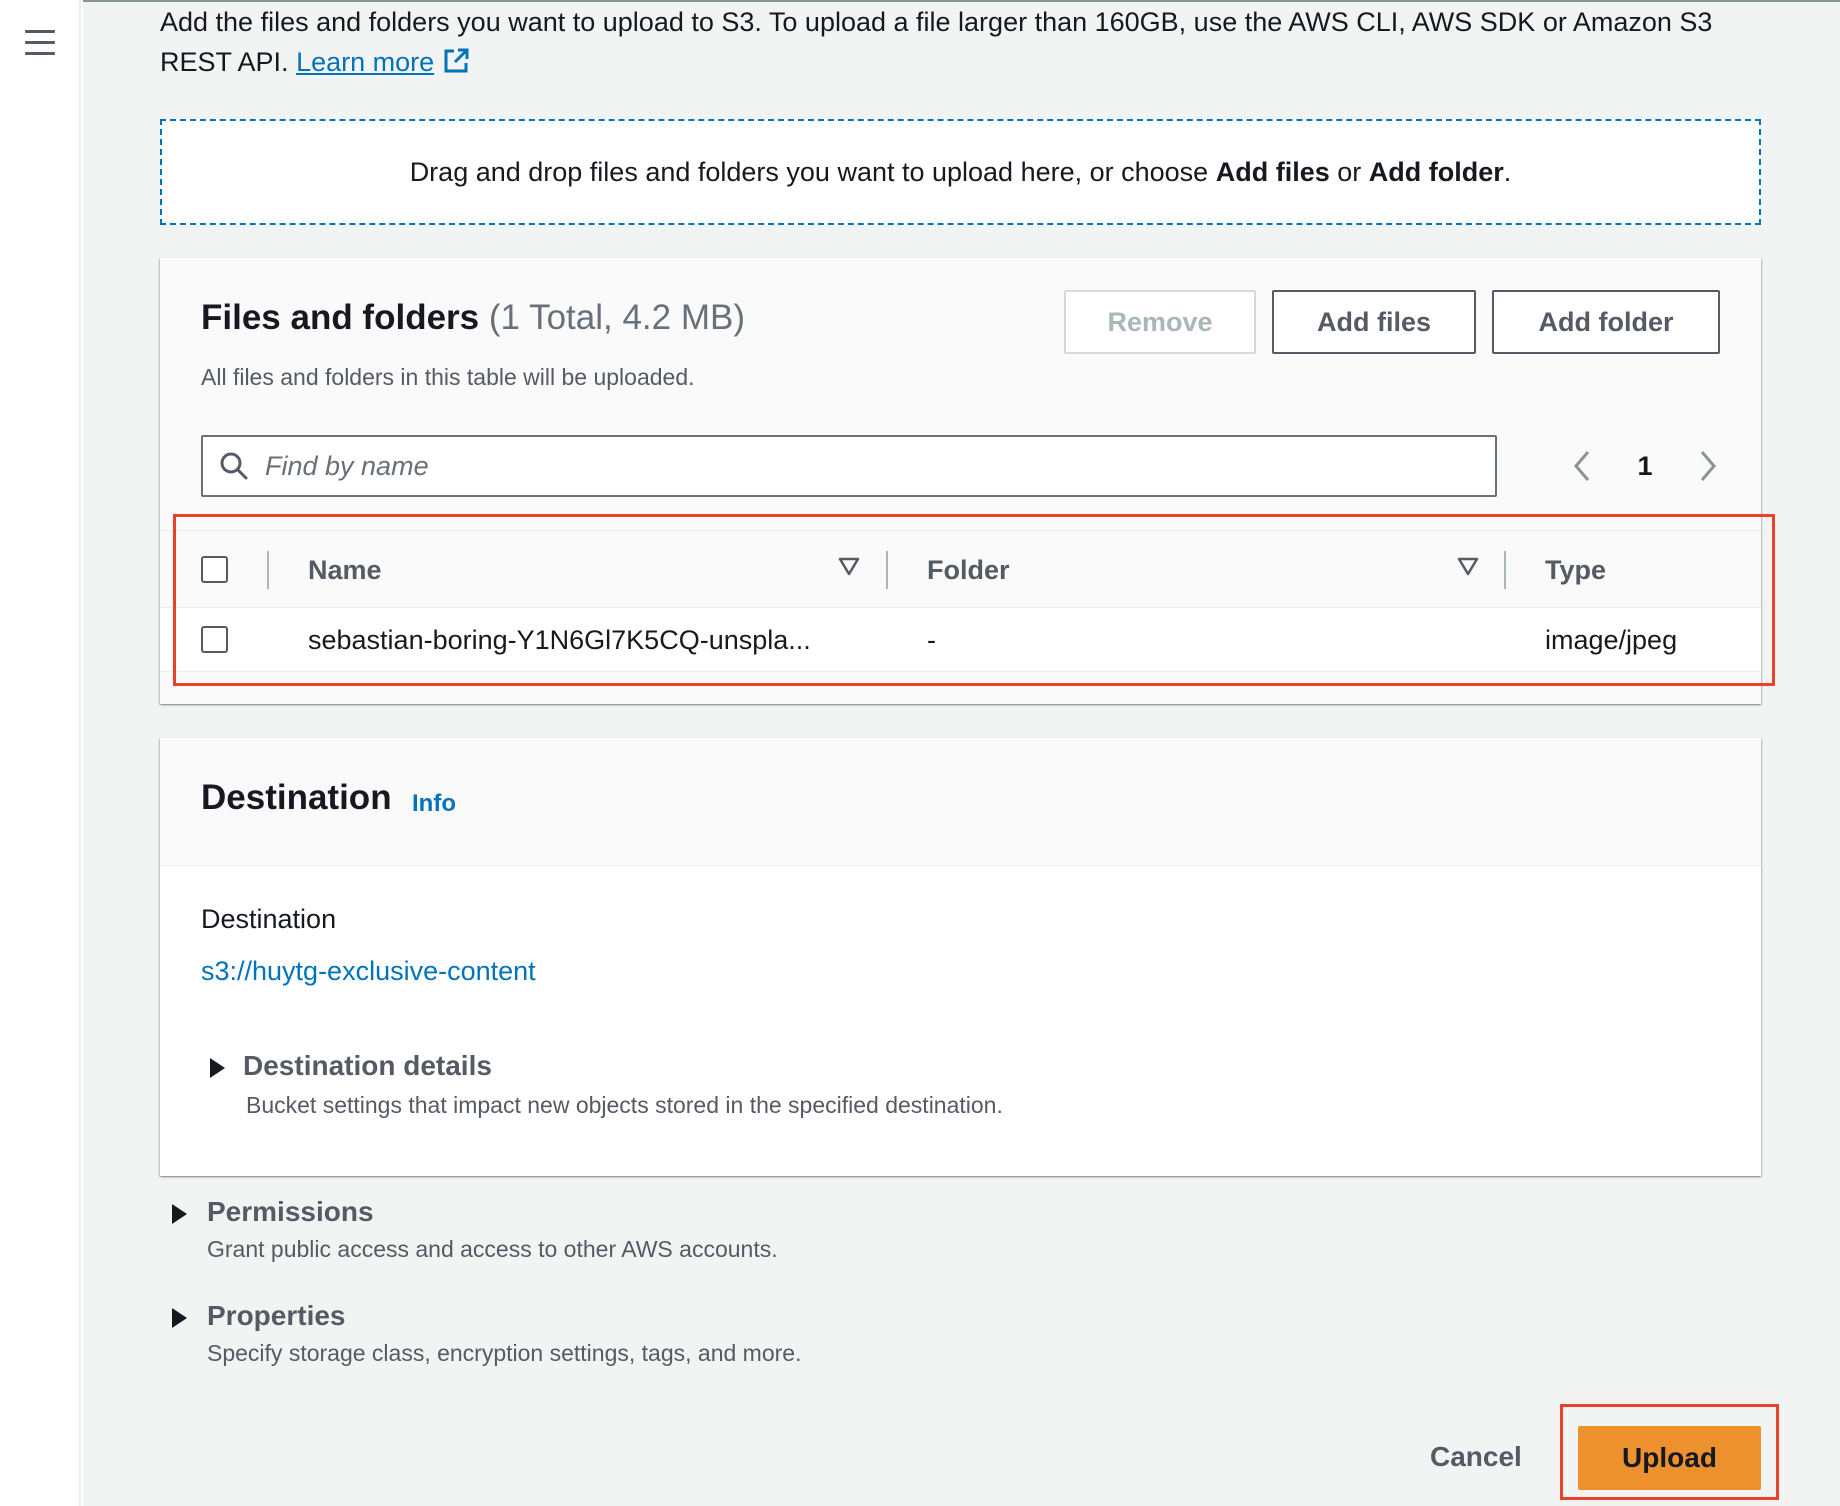 This screenshot has height=1506, width=1840. What do you see at coordinates (931, 639) in the screenshot?
I see `folder-cell: -` at bounding box center [931, 639].